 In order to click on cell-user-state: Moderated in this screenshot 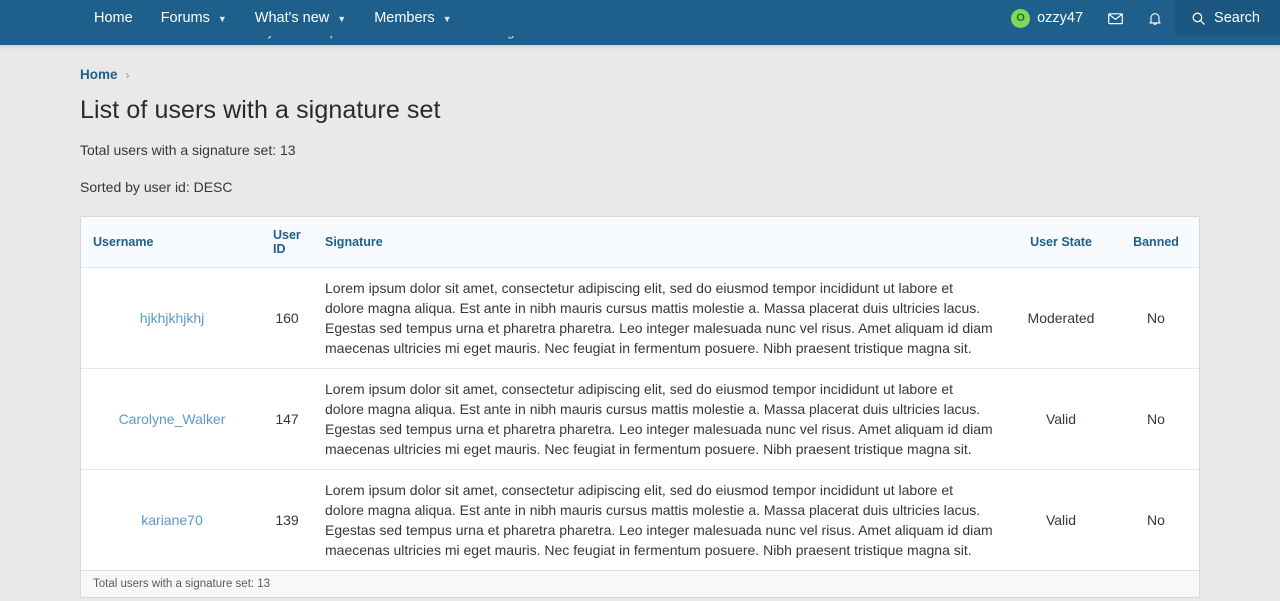, I will do `click(1061, 318)`.